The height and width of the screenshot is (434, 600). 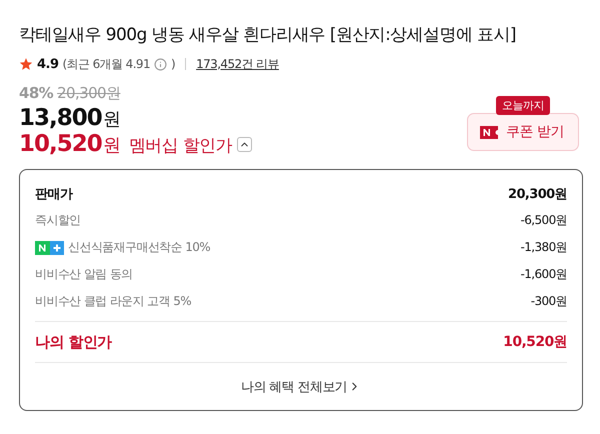 I want to click on paren-text: ), so click(x=173, y=64).